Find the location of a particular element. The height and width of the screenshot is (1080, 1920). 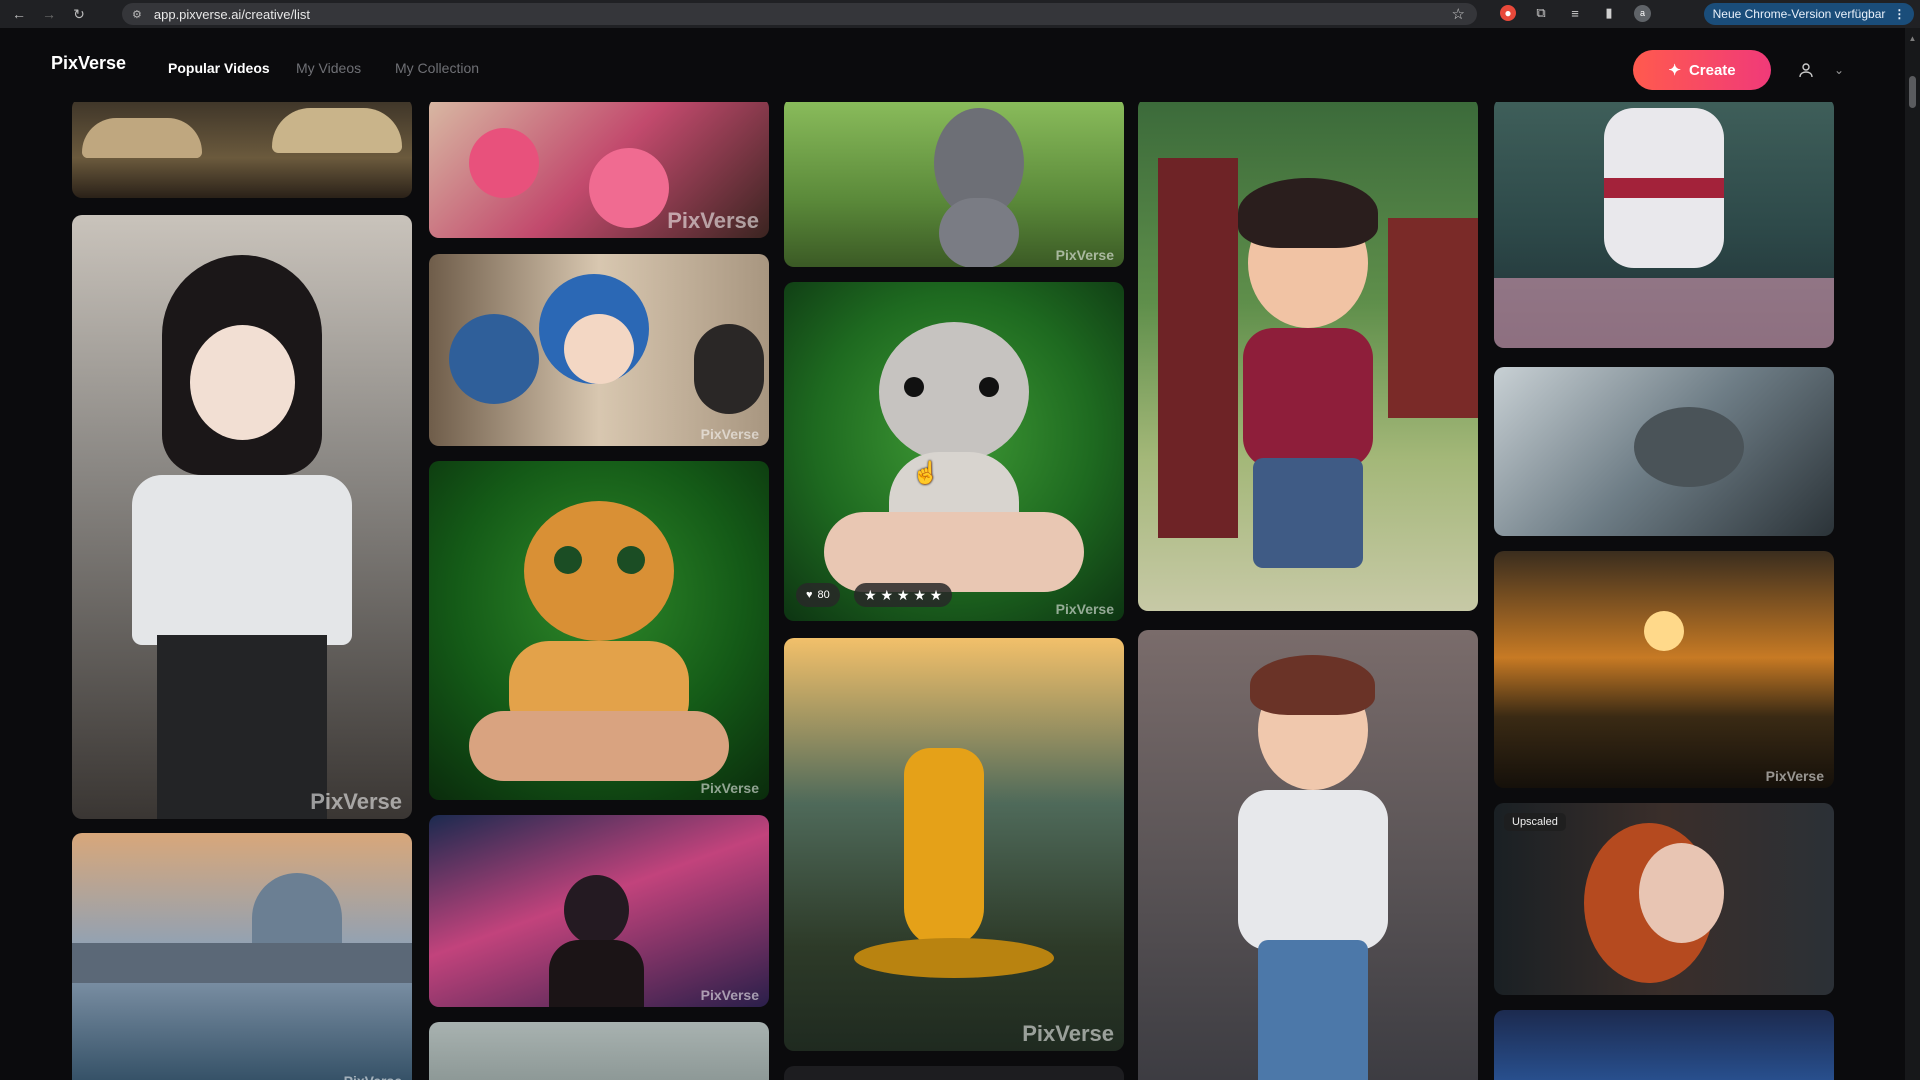

video-card-sunset-lake: PixVerse is located at coordinates (1664, 669).